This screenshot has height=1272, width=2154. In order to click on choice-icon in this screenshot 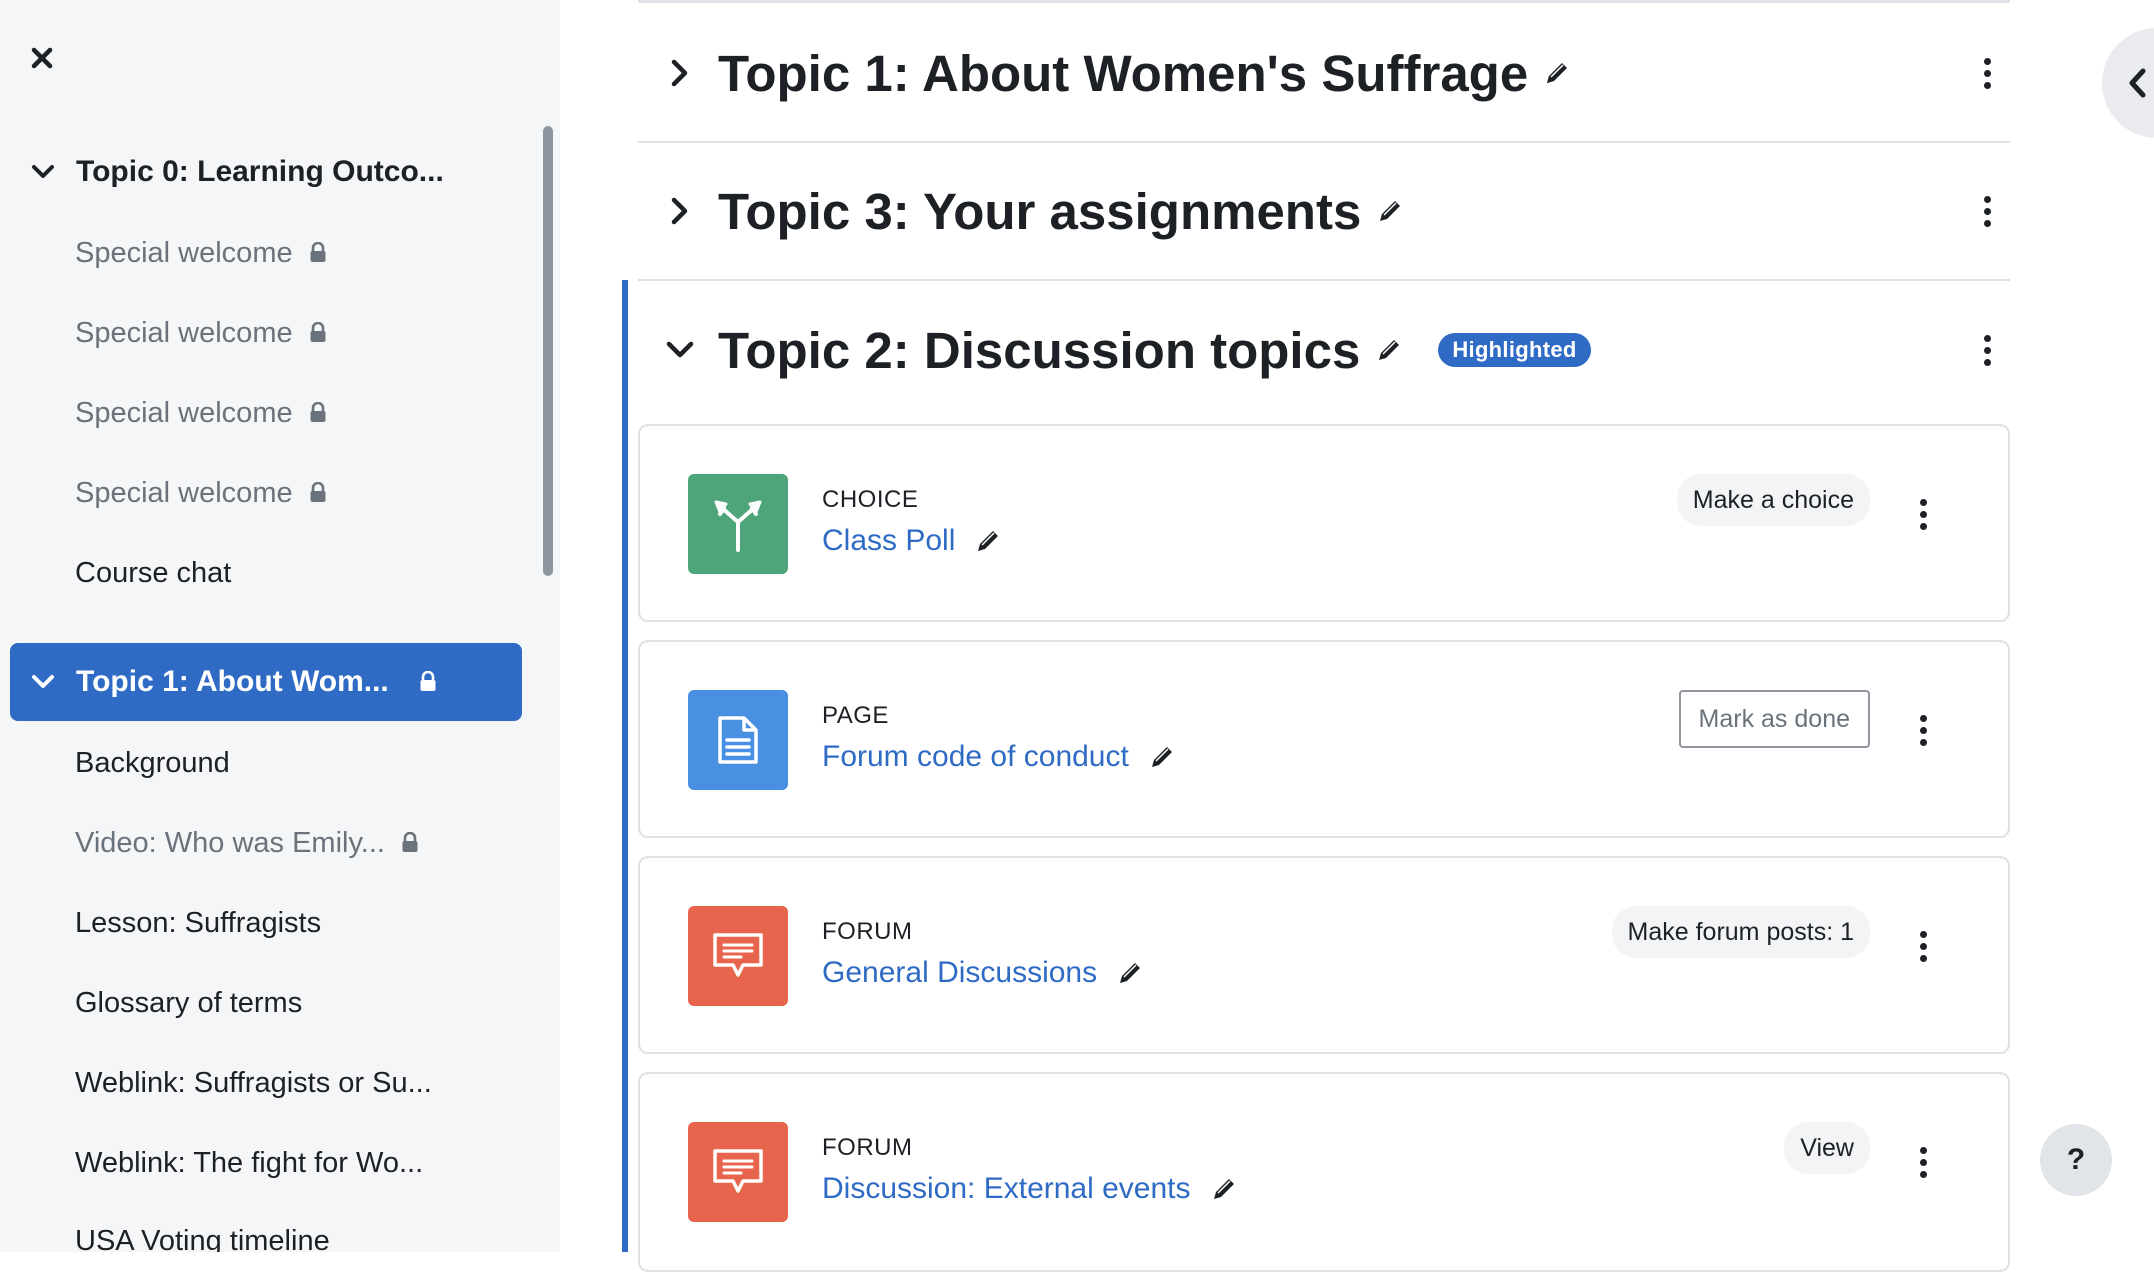, I will do `click(738, 524)`.